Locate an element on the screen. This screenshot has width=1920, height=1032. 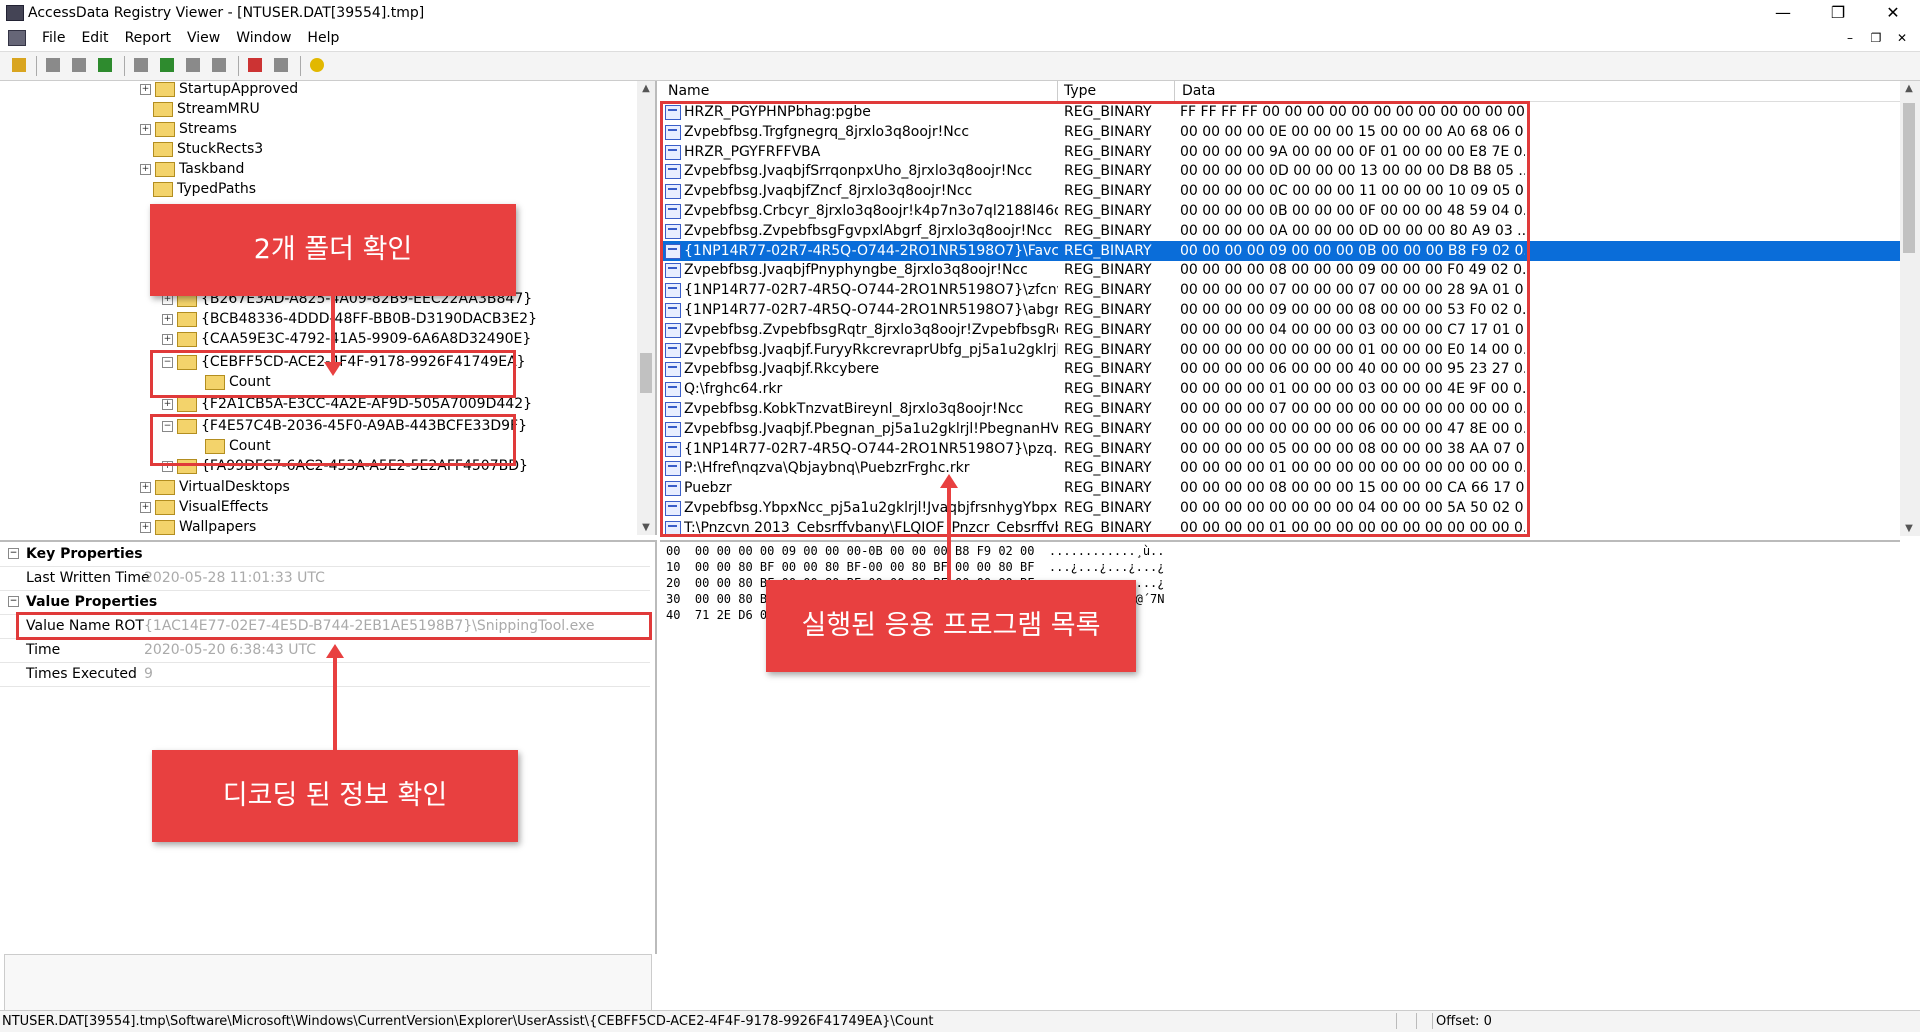
document-icon is located at coordinates (17, 38).